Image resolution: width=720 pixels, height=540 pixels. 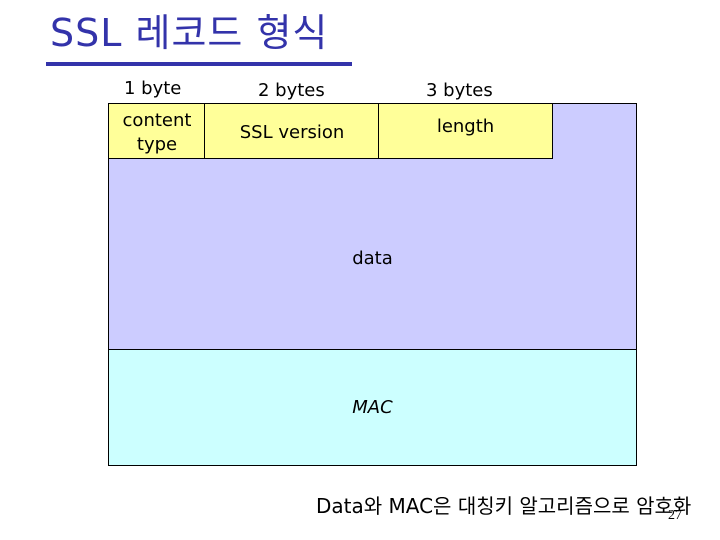 I want to click on mac-label: MAC, so click(x=372, y=407).